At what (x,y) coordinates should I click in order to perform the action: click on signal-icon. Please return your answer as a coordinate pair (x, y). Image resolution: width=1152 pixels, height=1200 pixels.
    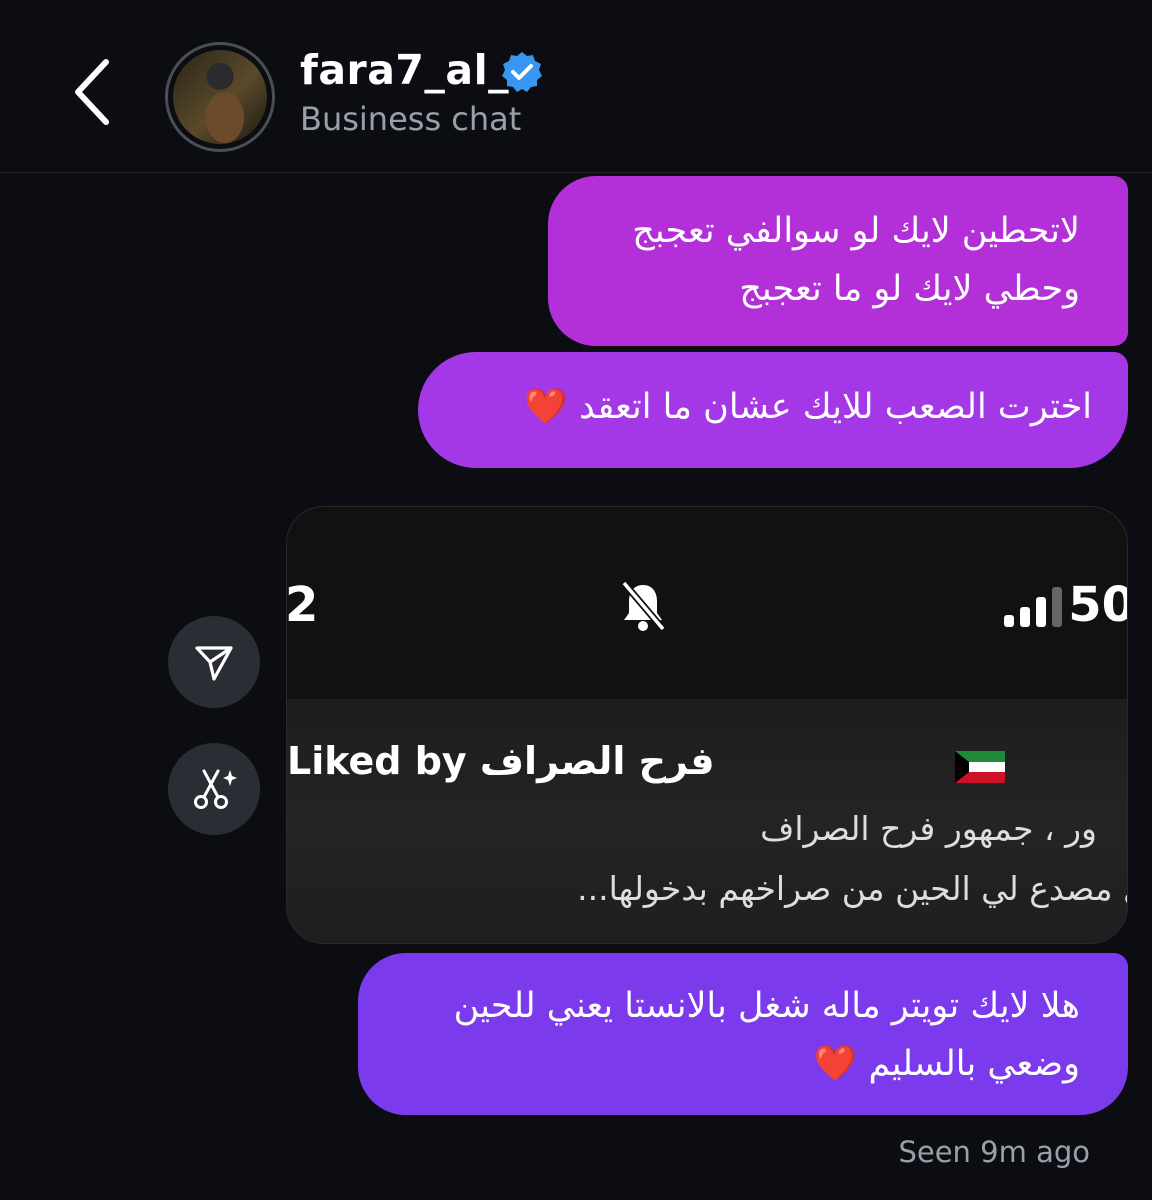
    Looking at the image, I should click on (1033, 607).